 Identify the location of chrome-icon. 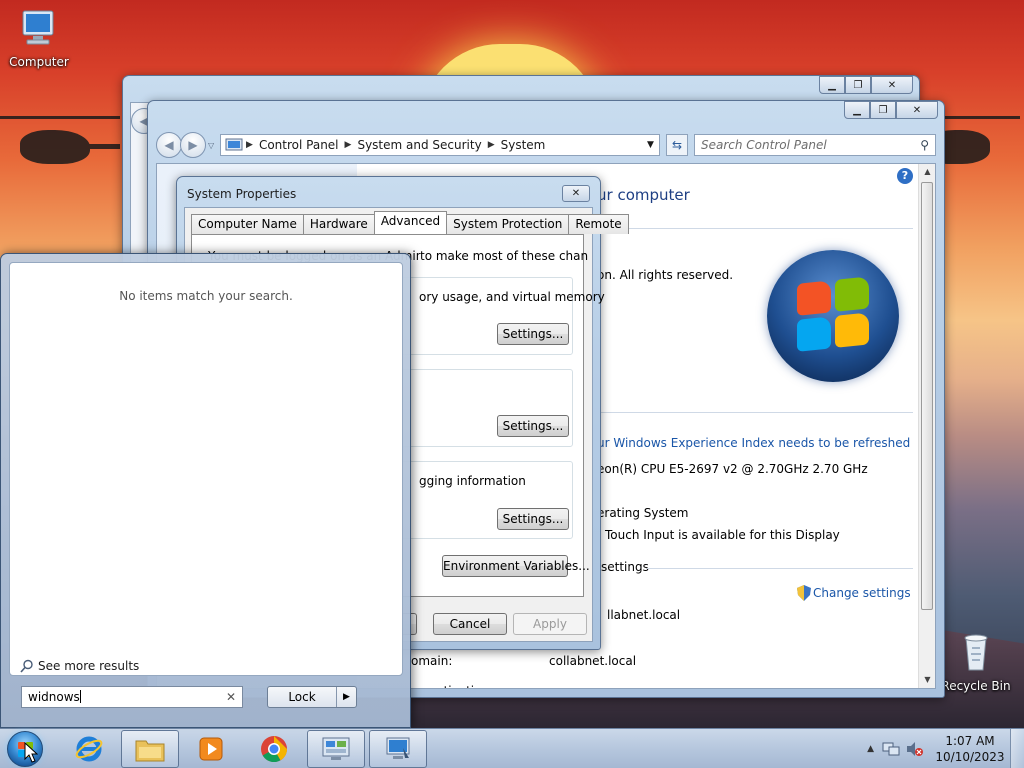
(274, 749).